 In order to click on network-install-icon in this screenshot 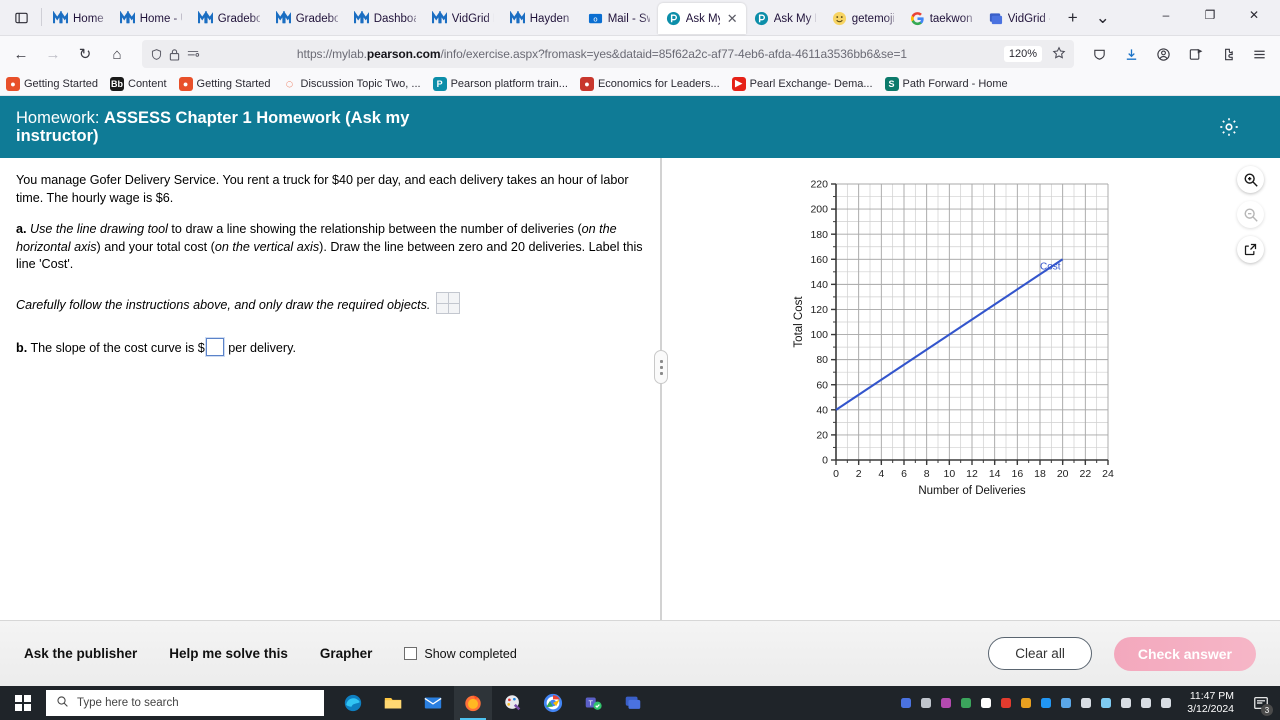, I will do `click(1065, 703)`.